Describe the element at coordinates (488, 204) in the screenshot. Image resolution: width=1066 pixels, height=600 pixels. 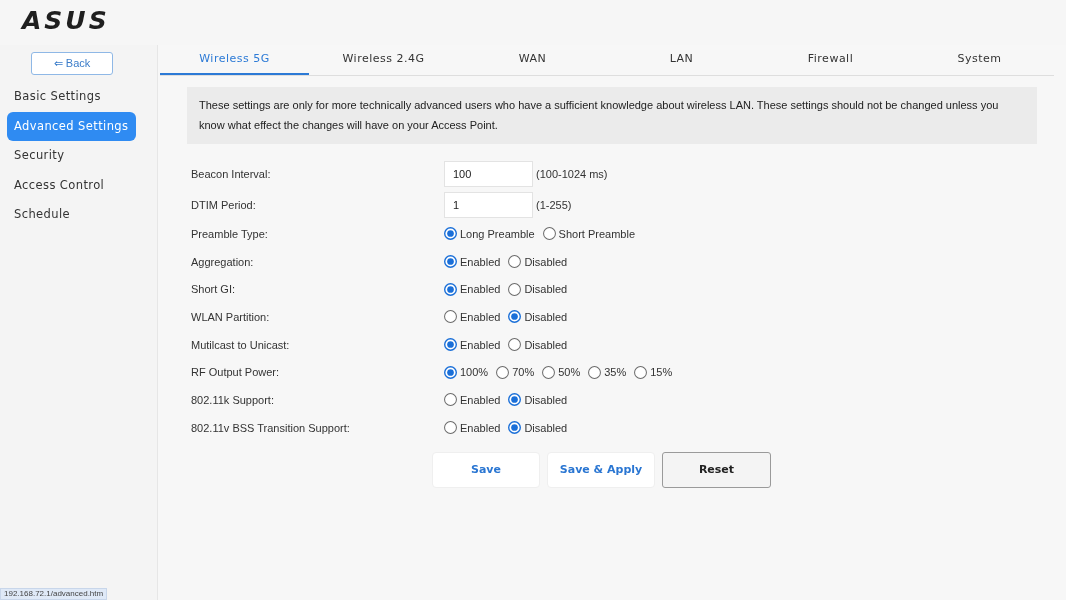
I see `input-field: 1` at that location.